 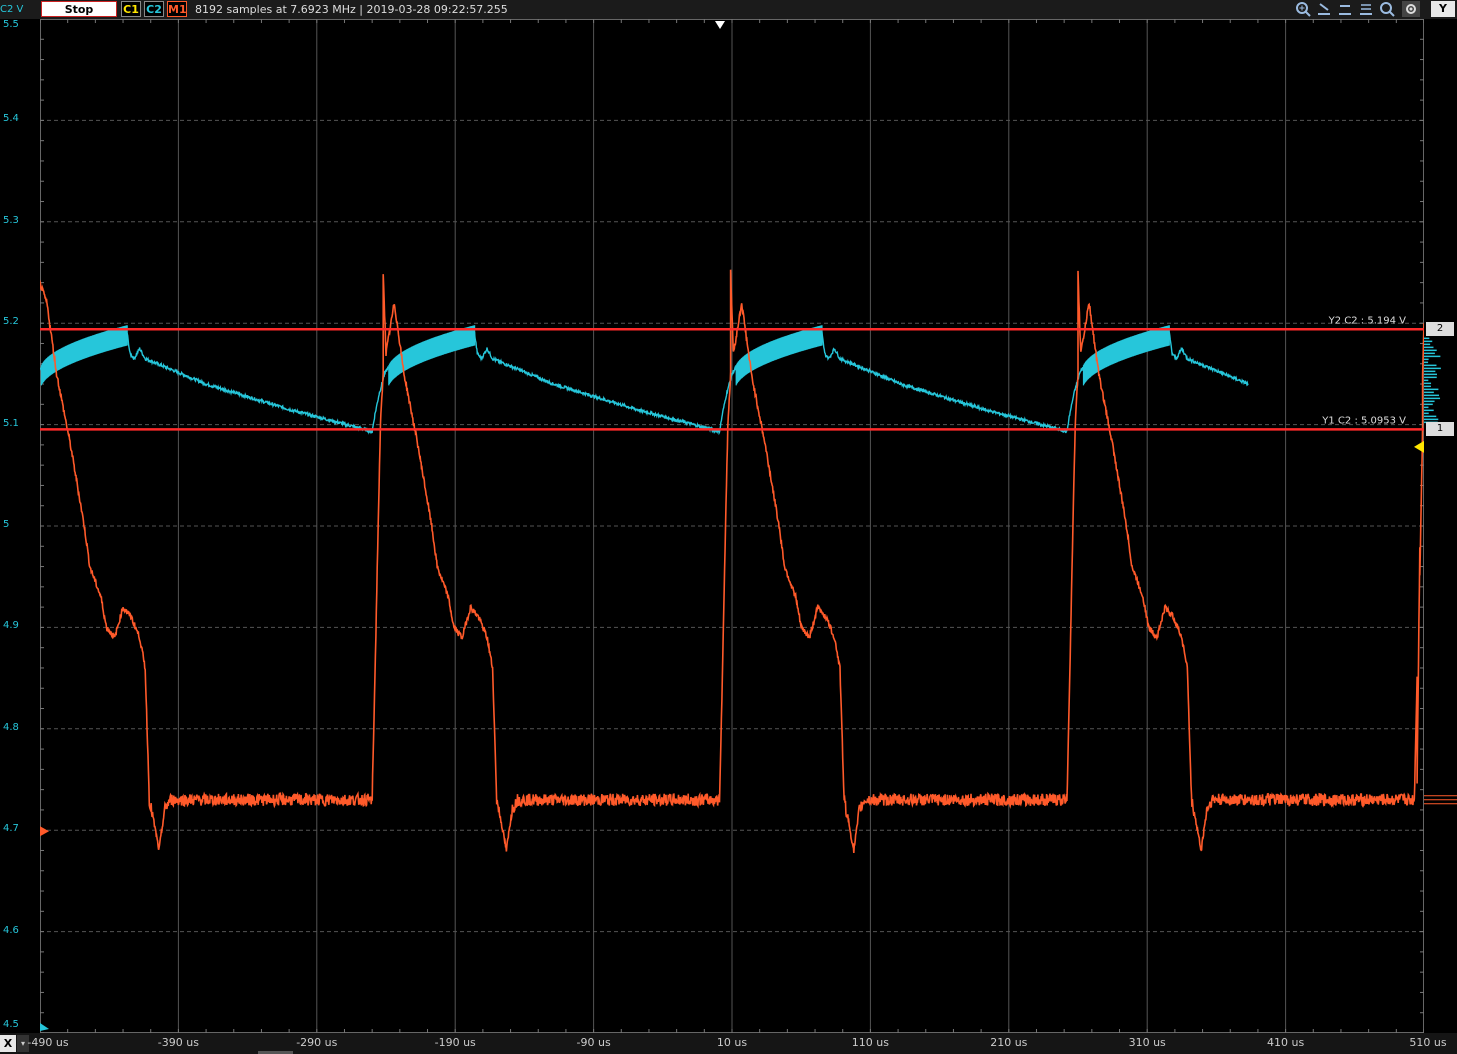 I want to click on histogram, so click(x=1440, y=571).